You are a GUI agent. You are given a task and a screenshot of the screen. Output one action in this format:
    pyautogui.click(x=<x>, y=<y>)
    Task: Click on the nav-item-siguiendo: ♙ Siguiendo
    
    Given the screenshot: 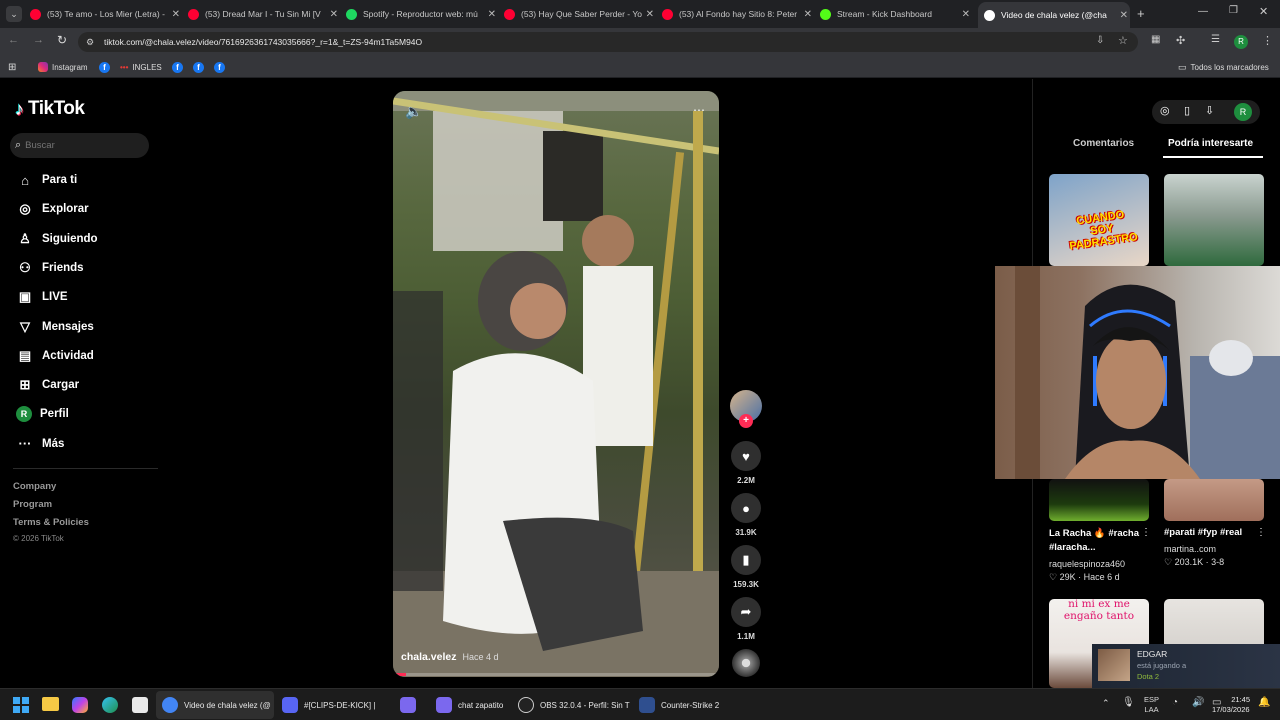 What is the action you would take?
    pyautogui.click(x=56, y=239)
    